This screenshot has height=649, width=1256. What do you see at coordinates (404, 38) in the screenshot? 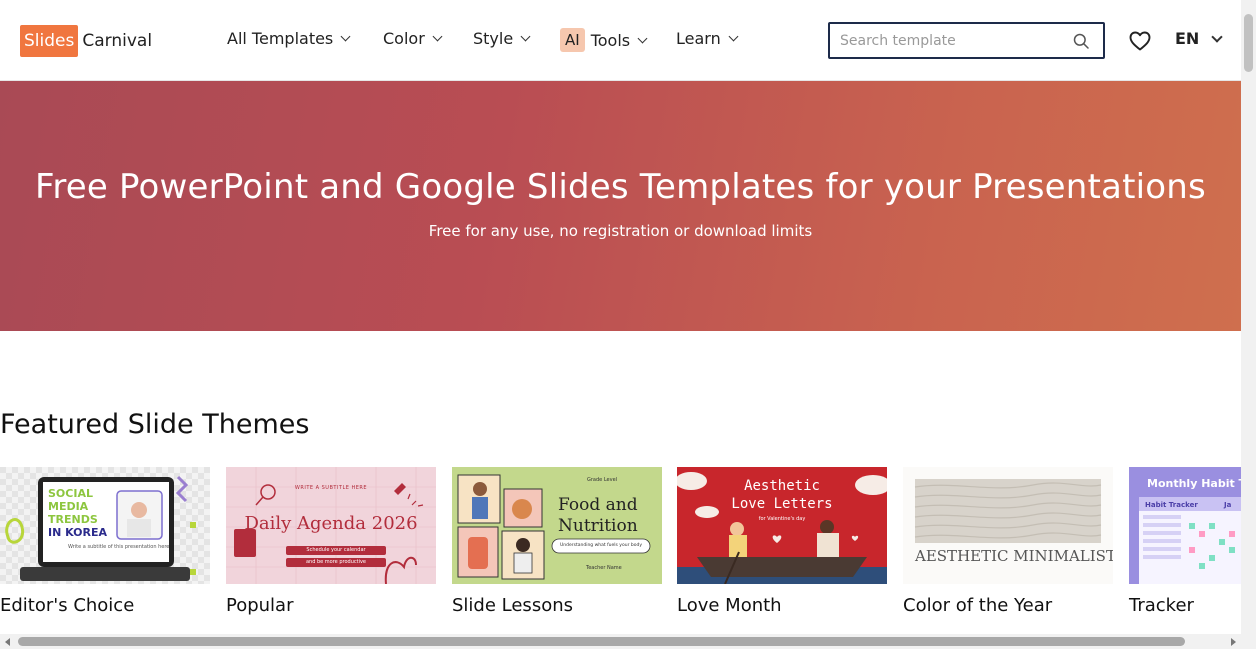
I see `nav-label: Color` at bounding box center [404, 38].